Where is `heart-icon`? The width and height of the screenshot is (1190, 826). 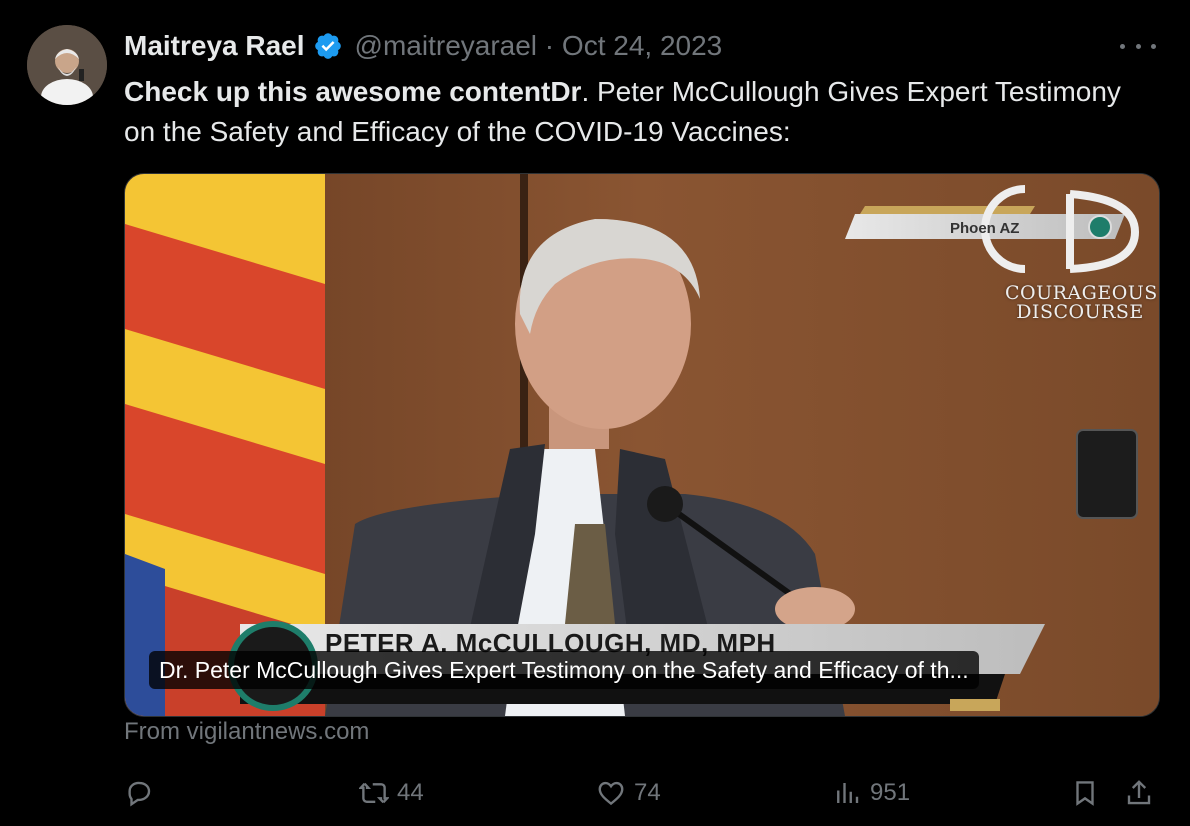 heart-icon is located at coordinates (611, 793).